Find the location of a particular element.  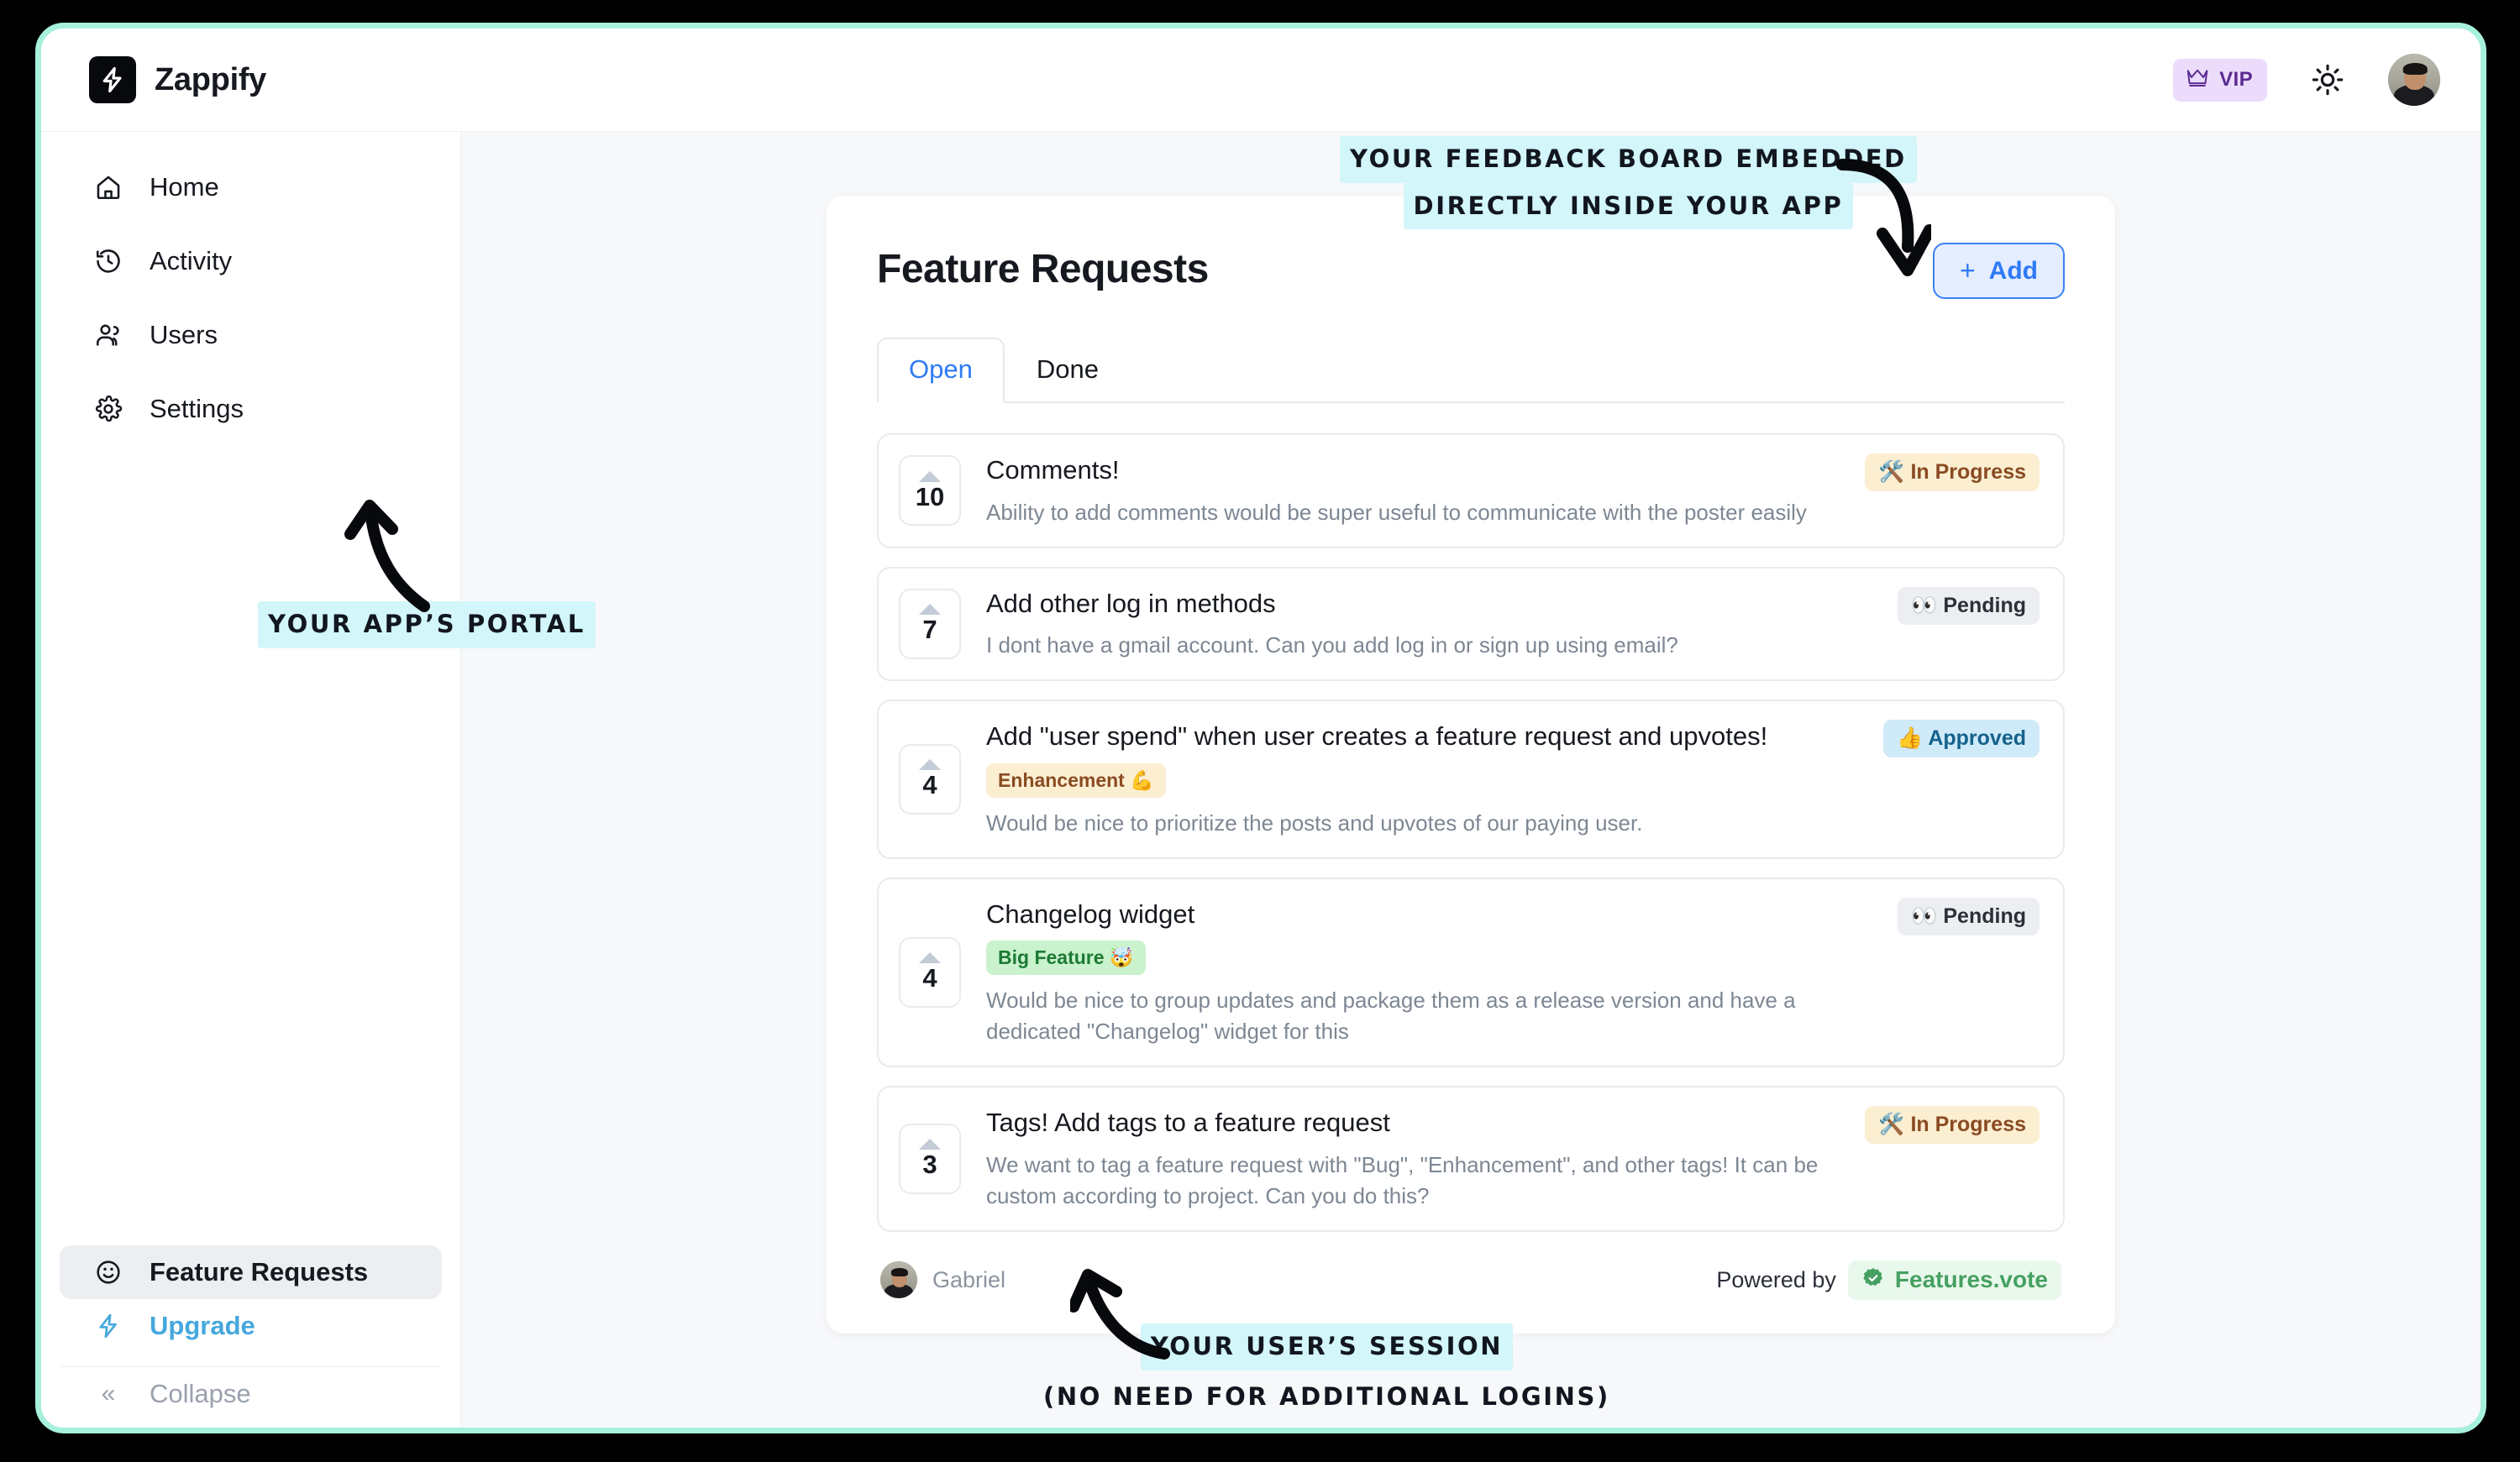

card-footer: Gabriel Powered by Features.vote is located at coordinates (1471, 1280).